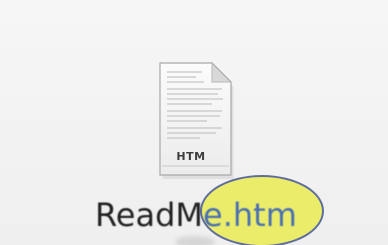 This screenshot has height=245, width=388. What do you see at coordinates (195, 240) in the screenshot?
I see `icon-shadow` at bounding box center [195, 240].